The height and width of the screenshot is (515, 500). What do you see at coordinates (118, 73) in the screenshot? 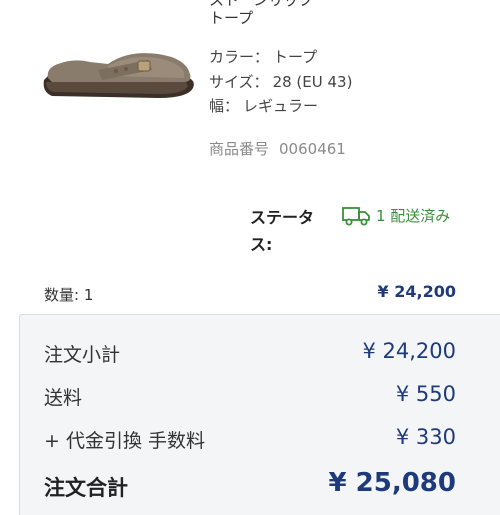
I see `product-image` at bounding box center [118, 73].